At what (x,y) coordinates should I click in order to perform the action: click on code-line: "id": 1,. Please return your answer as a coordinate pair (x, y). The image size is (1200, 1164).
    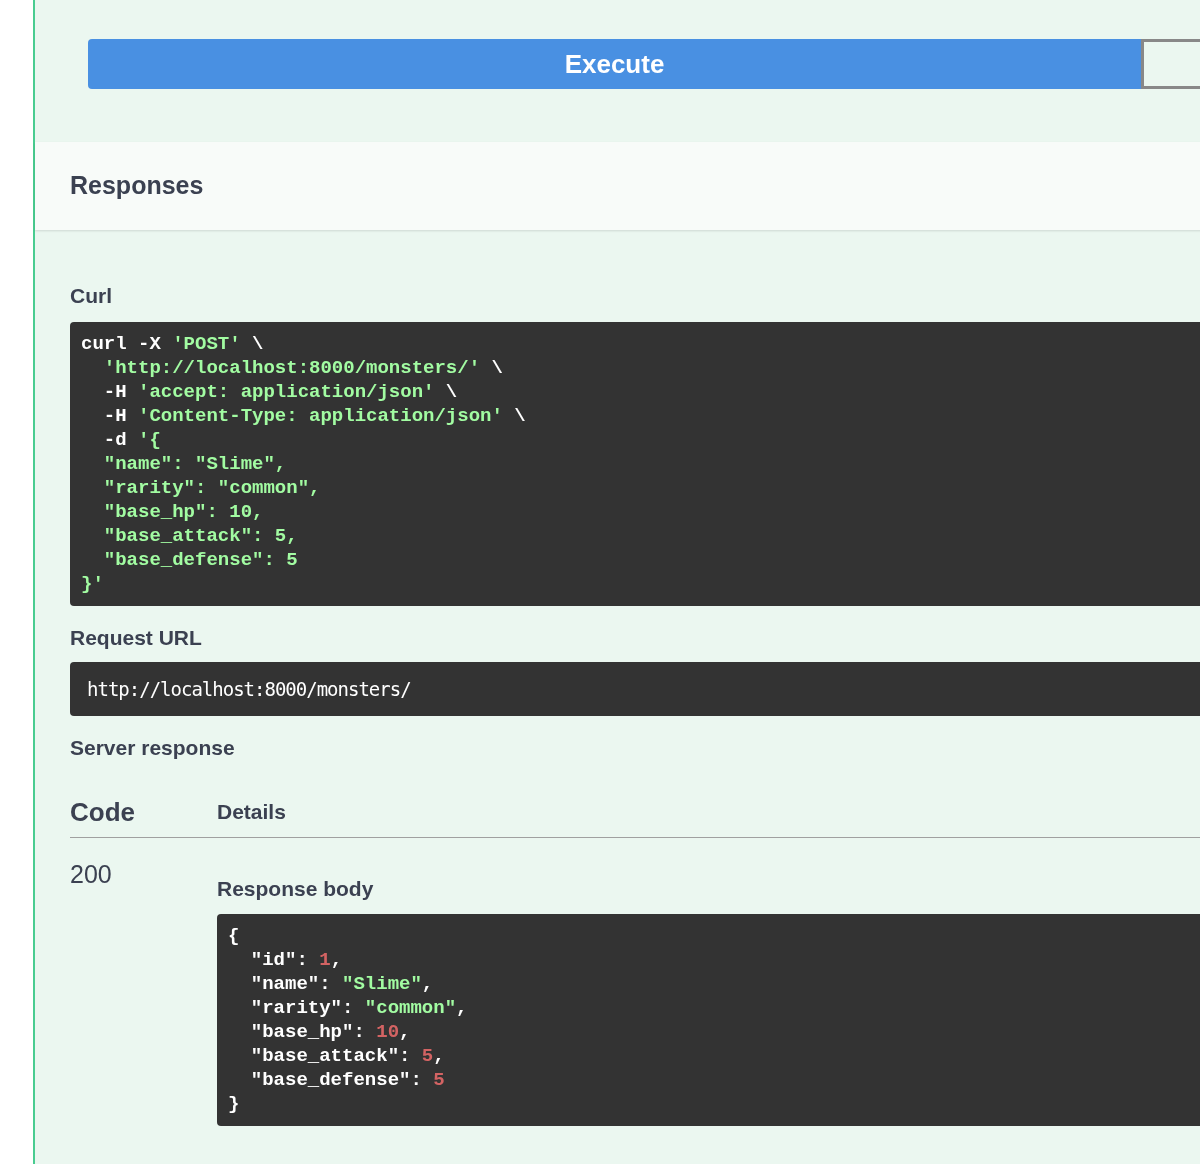
    Looking at the image, I should click on (296, 960).